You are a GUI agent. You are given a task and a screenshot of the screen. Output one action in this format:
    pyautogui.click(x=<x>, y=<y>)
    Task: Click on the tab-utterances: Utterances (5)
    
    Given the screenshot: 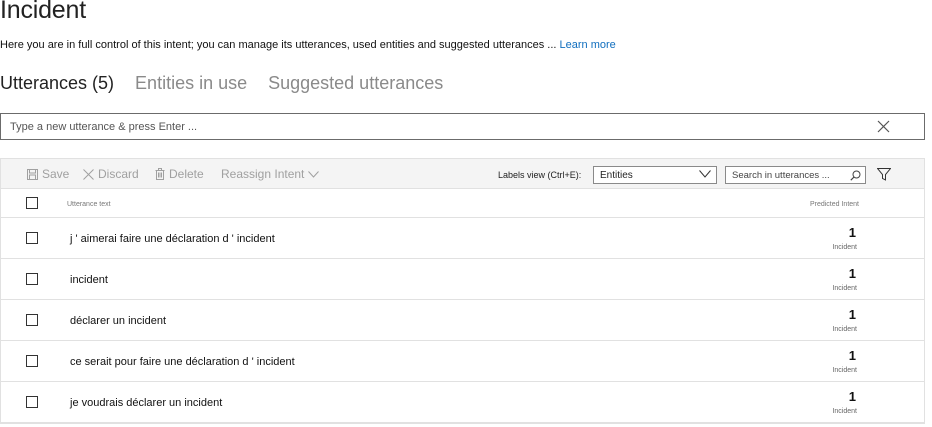 What is the action you would take?
    pyautogui.click(x=57, y=83)
    